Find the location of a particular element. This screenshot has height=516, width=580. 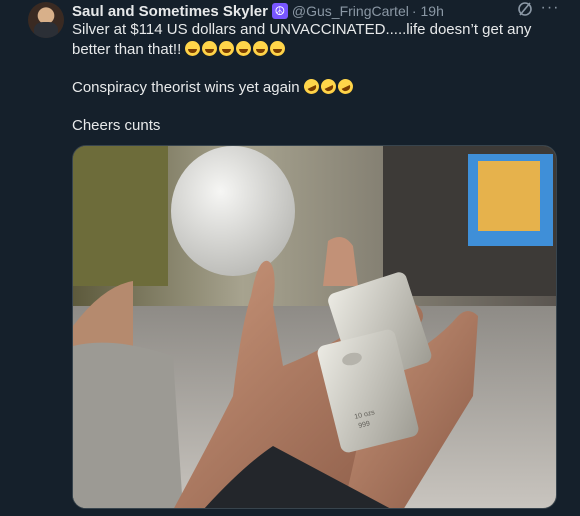

avatar is located at coordinates (46, 20).